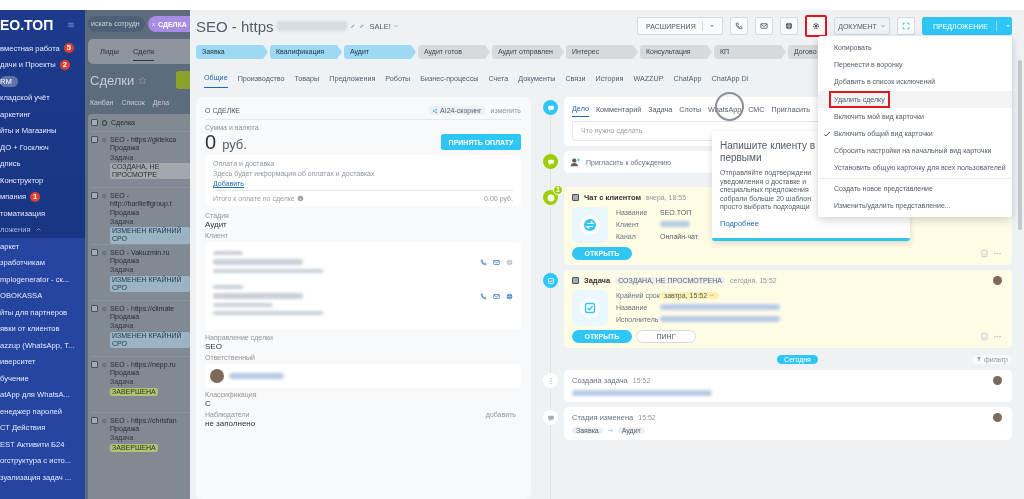 Image resolution: width=1024 pixels, height=499 pixels. Describe the element at coordinates (1020, 145) in the screenshot. I see `scrollbar` at that location.